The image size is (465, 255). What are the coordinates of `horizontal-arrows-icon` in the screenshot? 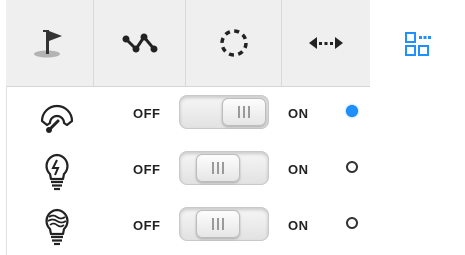 It's located at (326, 43).